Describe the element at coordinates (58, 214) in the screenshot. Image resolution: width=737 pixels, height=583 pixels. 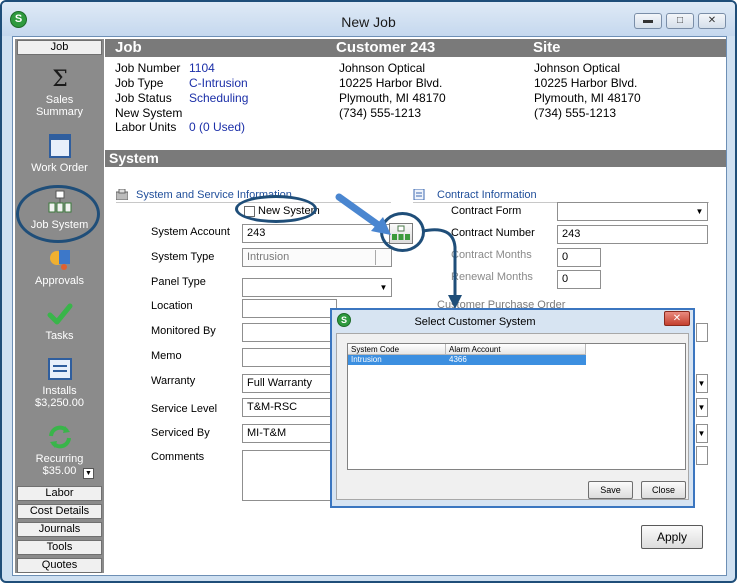
I see `job-system-highlight` at that location.